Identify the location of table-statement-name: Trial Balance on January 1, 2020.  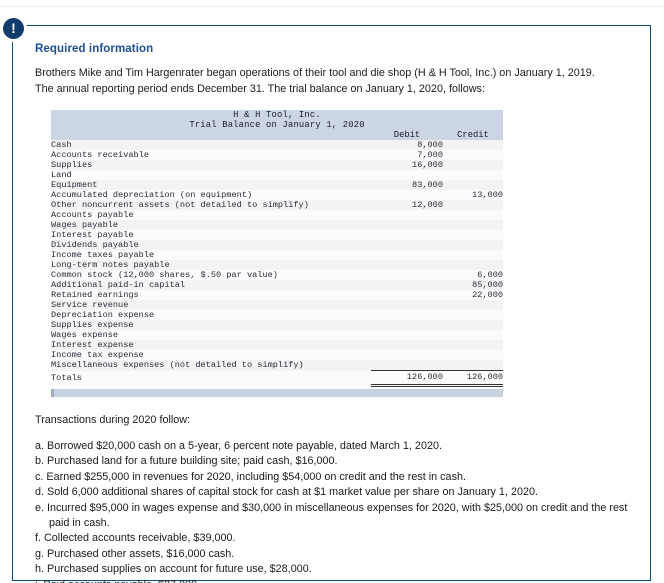
(277, 125).